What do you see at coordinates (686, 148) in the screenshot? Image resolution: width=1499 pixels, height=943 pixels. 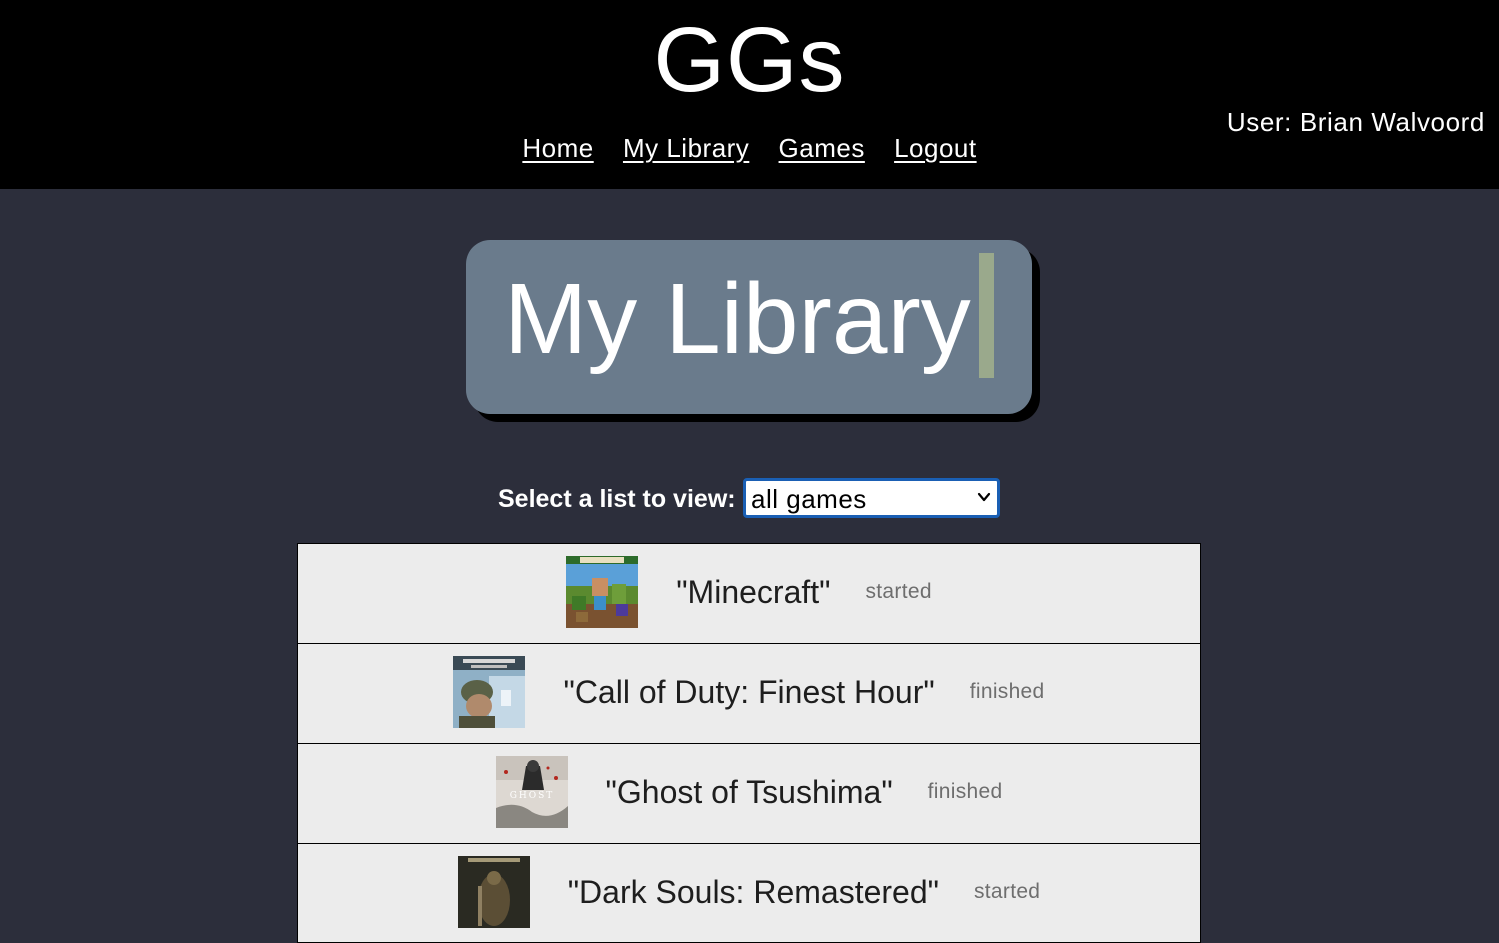 I see `nav-my-library-link: My Library` at bounding box center [686, 148].